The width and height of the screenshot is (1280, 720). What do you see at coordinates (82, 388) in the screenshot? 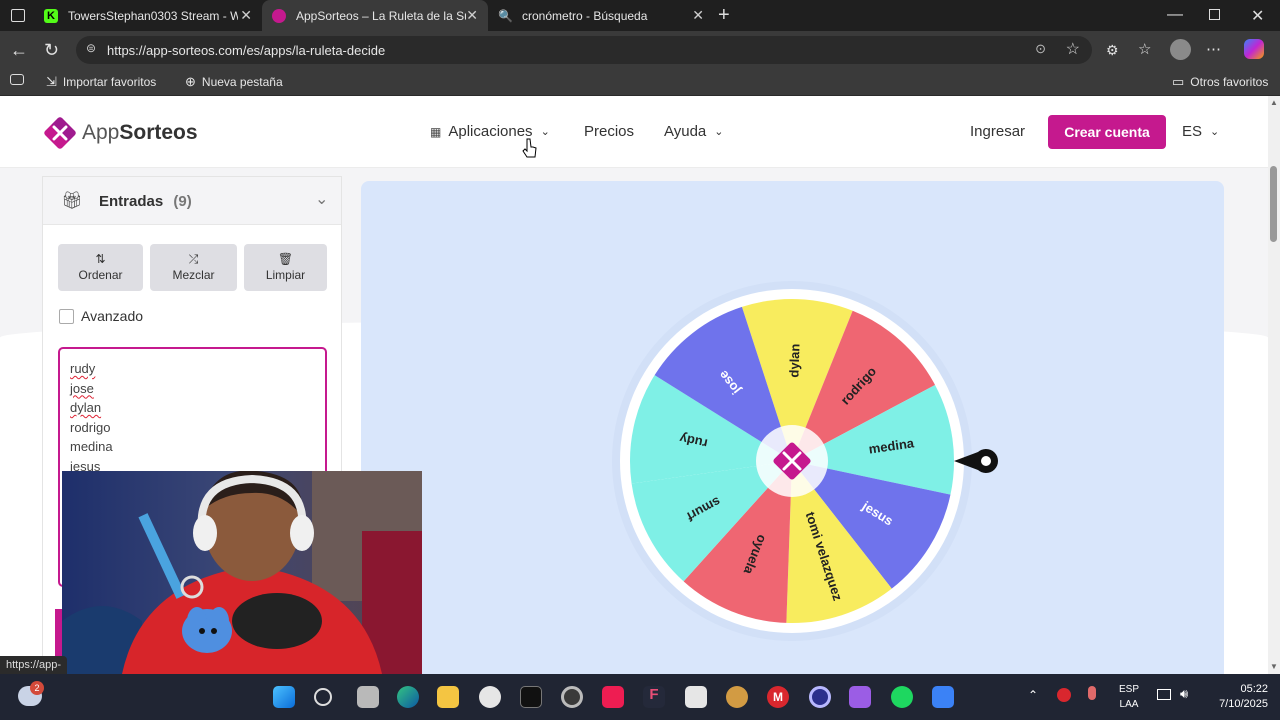
I see `list-item: jose` at bounding box center [82, 388].